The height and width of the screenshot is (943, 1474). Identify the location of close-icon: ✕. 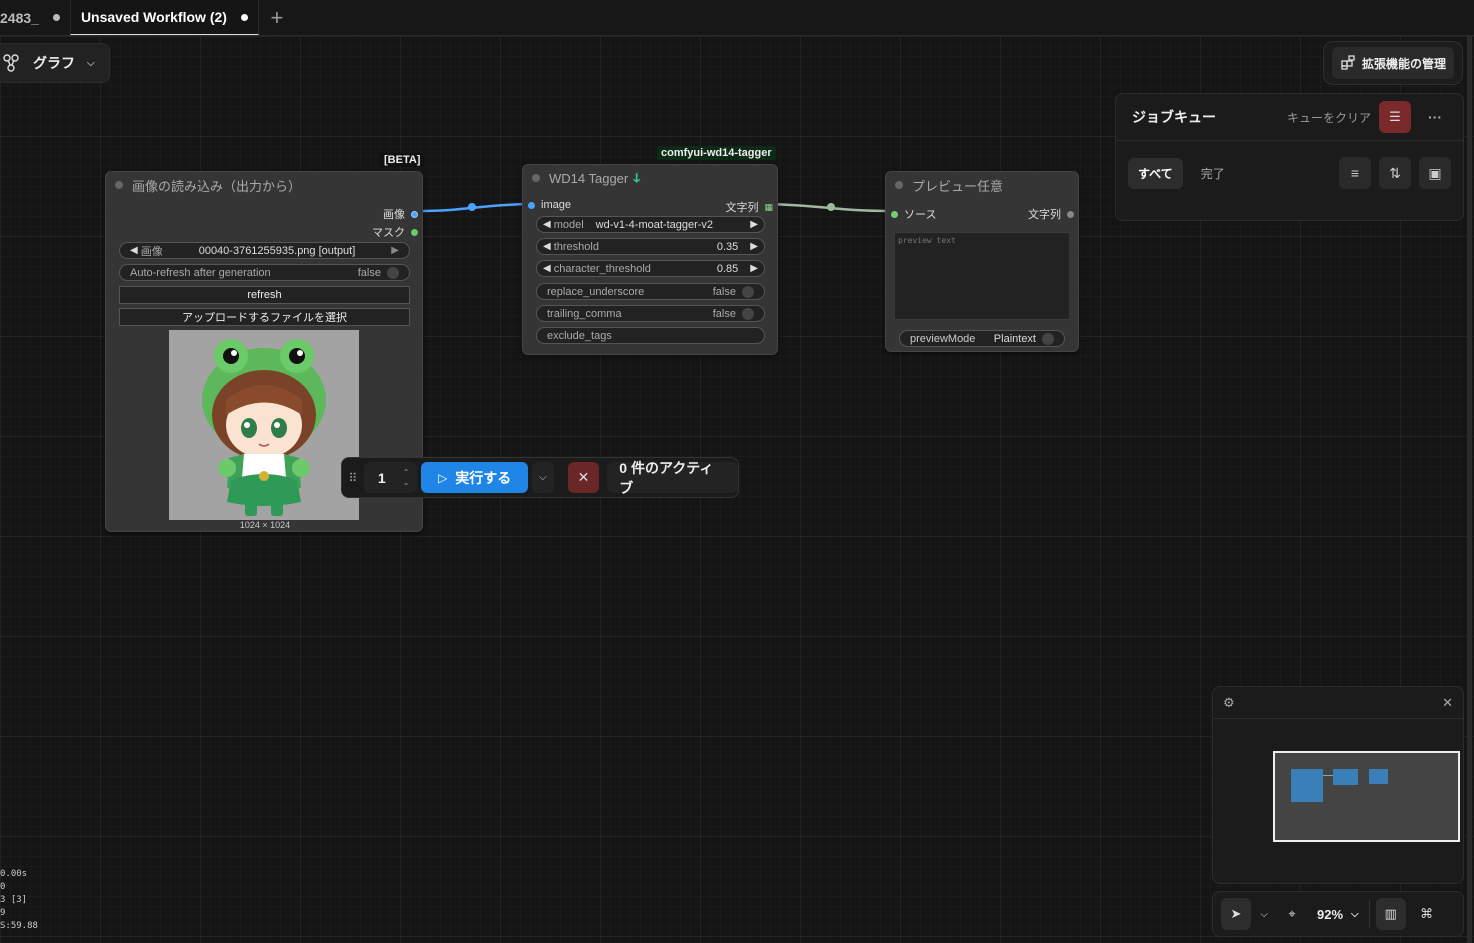
(1447, 703).